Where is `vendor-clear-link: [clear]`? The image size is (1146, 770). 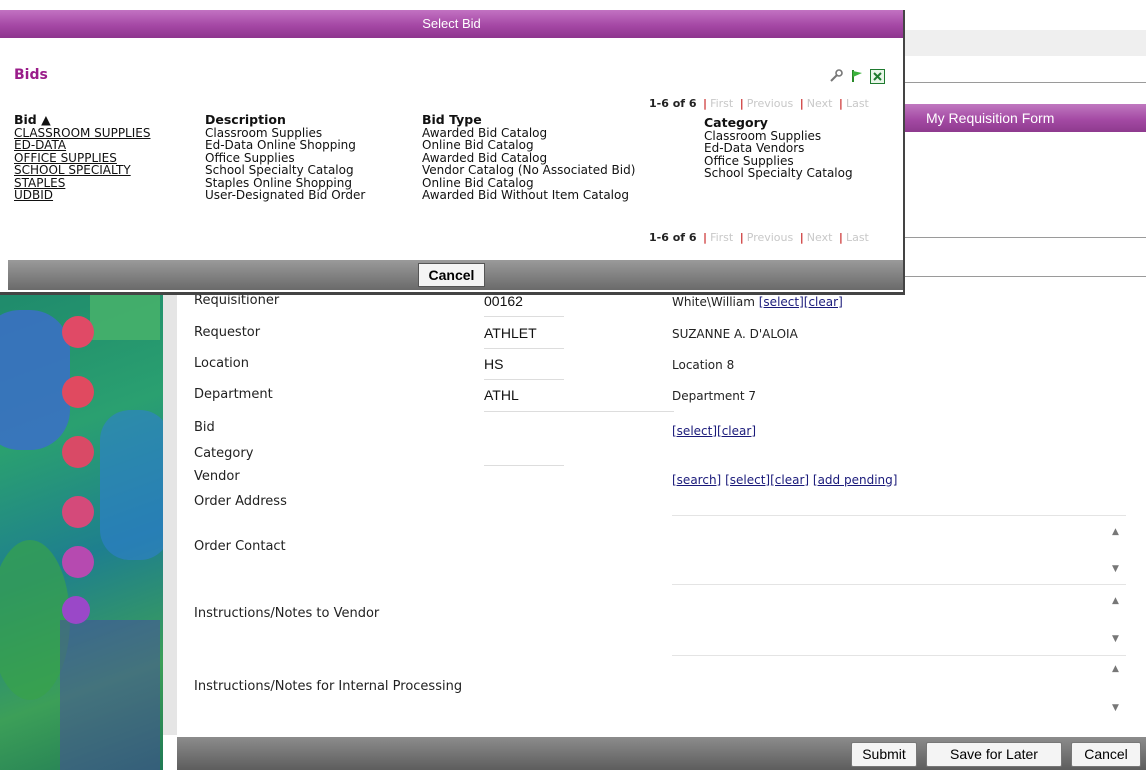
vendor-clear-link: [clear] is located at coordinates (789, 480).